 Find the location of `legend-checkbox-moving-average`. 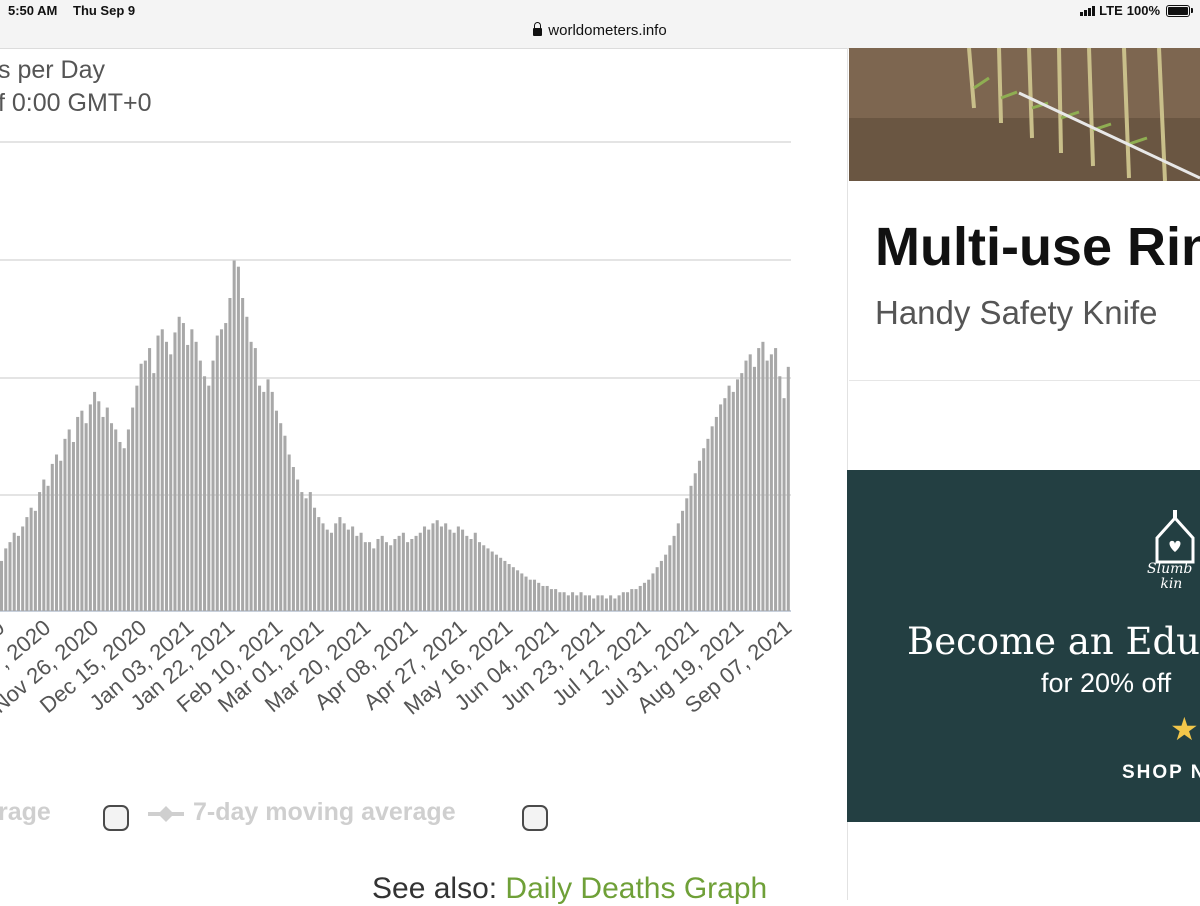

legend-checkbox-moving-average is located at coordinates (535, 818).